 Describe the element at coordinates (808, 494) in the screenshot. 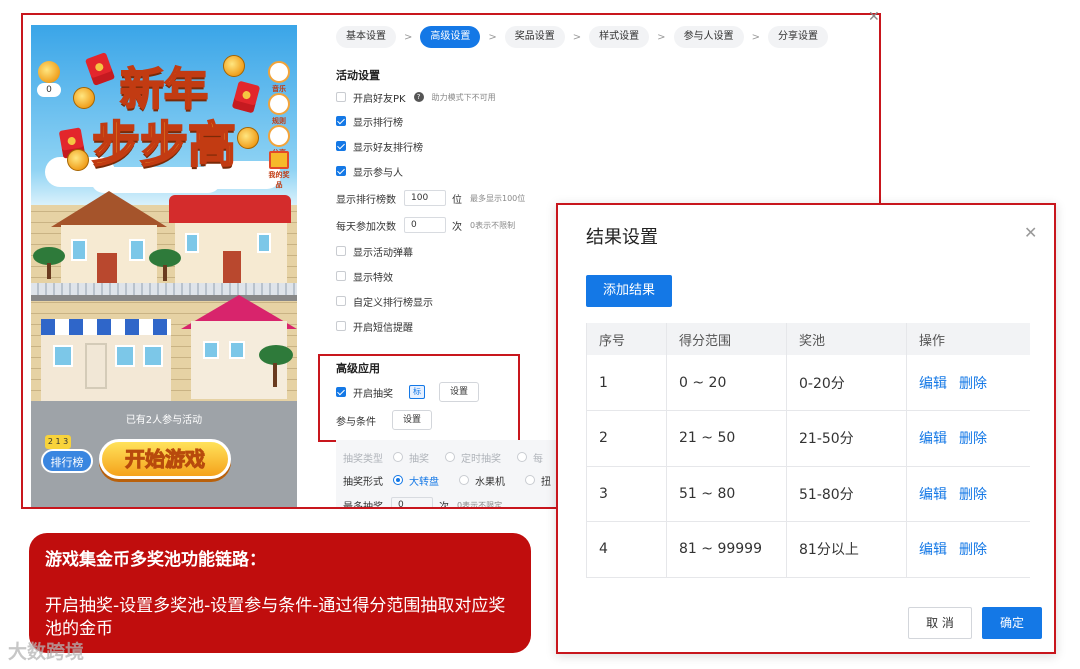

I see `table-row: 3 51 ~ 80 51-80分 编辑 删除` at that location.